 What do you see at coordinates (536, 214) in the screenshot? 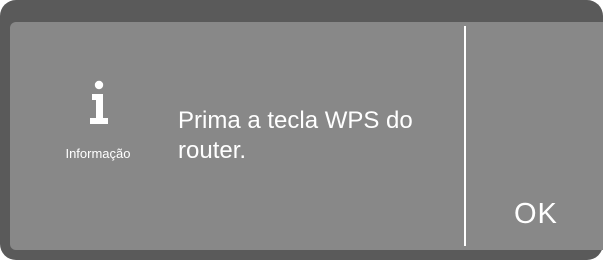
I see `ok-label: OK` at bounding box center [536, 214].